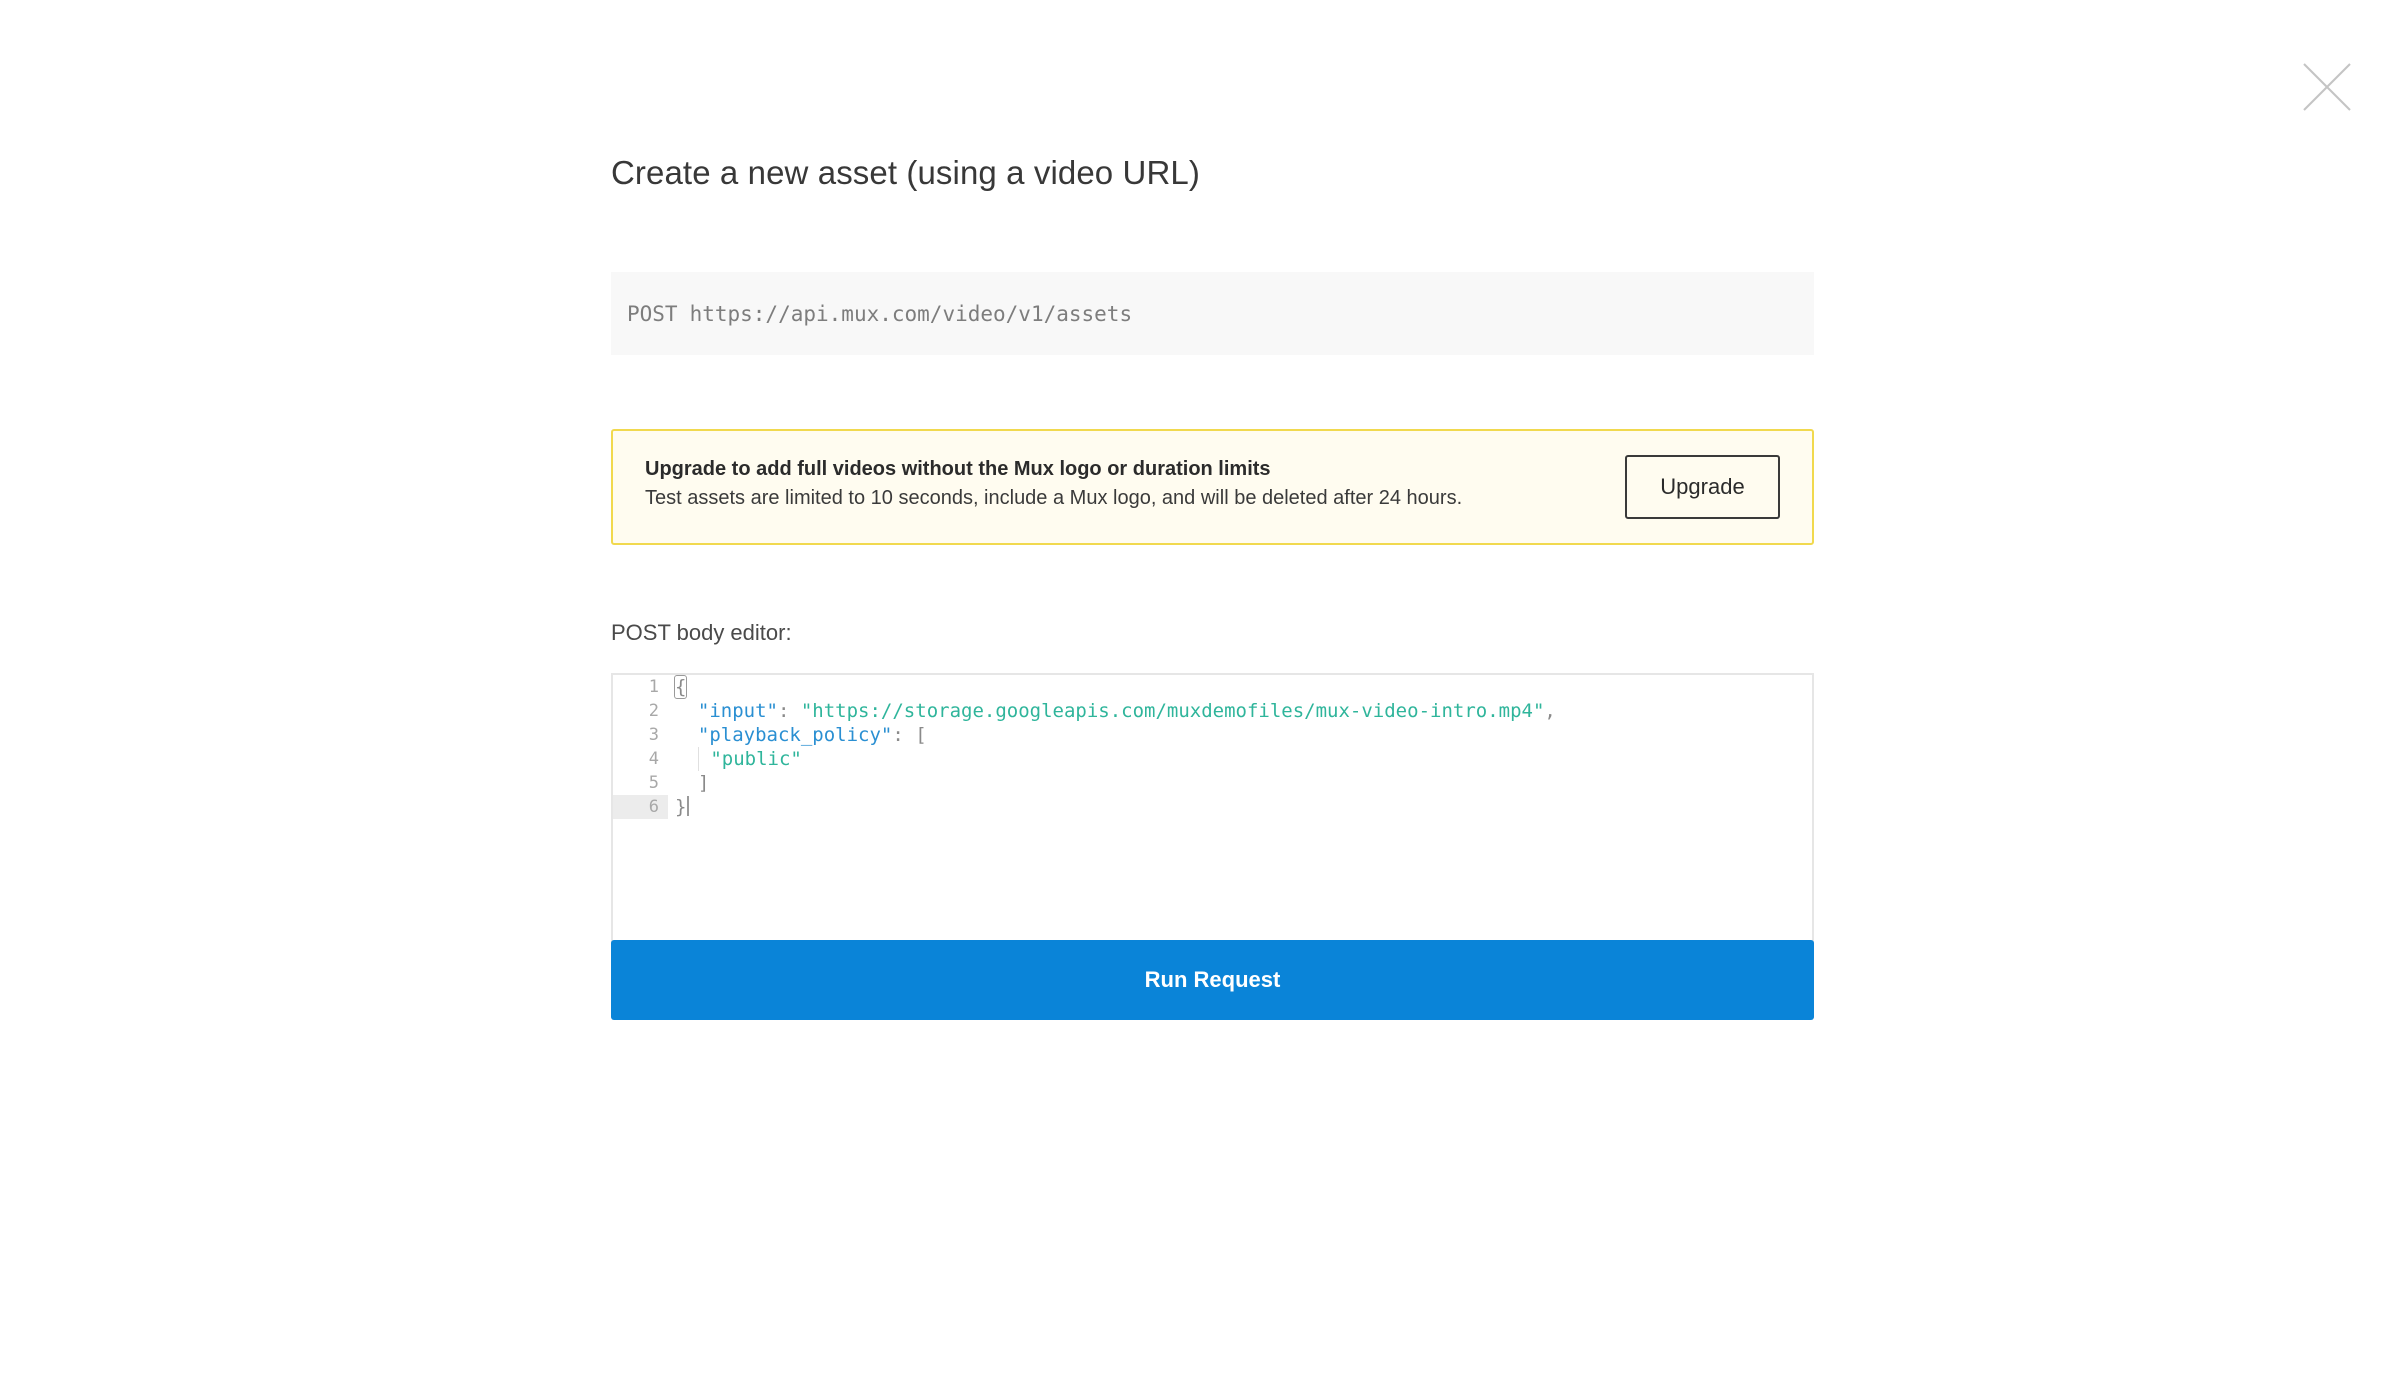 The width and height of the screenshot is (2400, 1379). What do you see at coordinates (1212, 980) in the screenshot?
I see `run-request-button: Run Request` at bounding box center [1212, 980].